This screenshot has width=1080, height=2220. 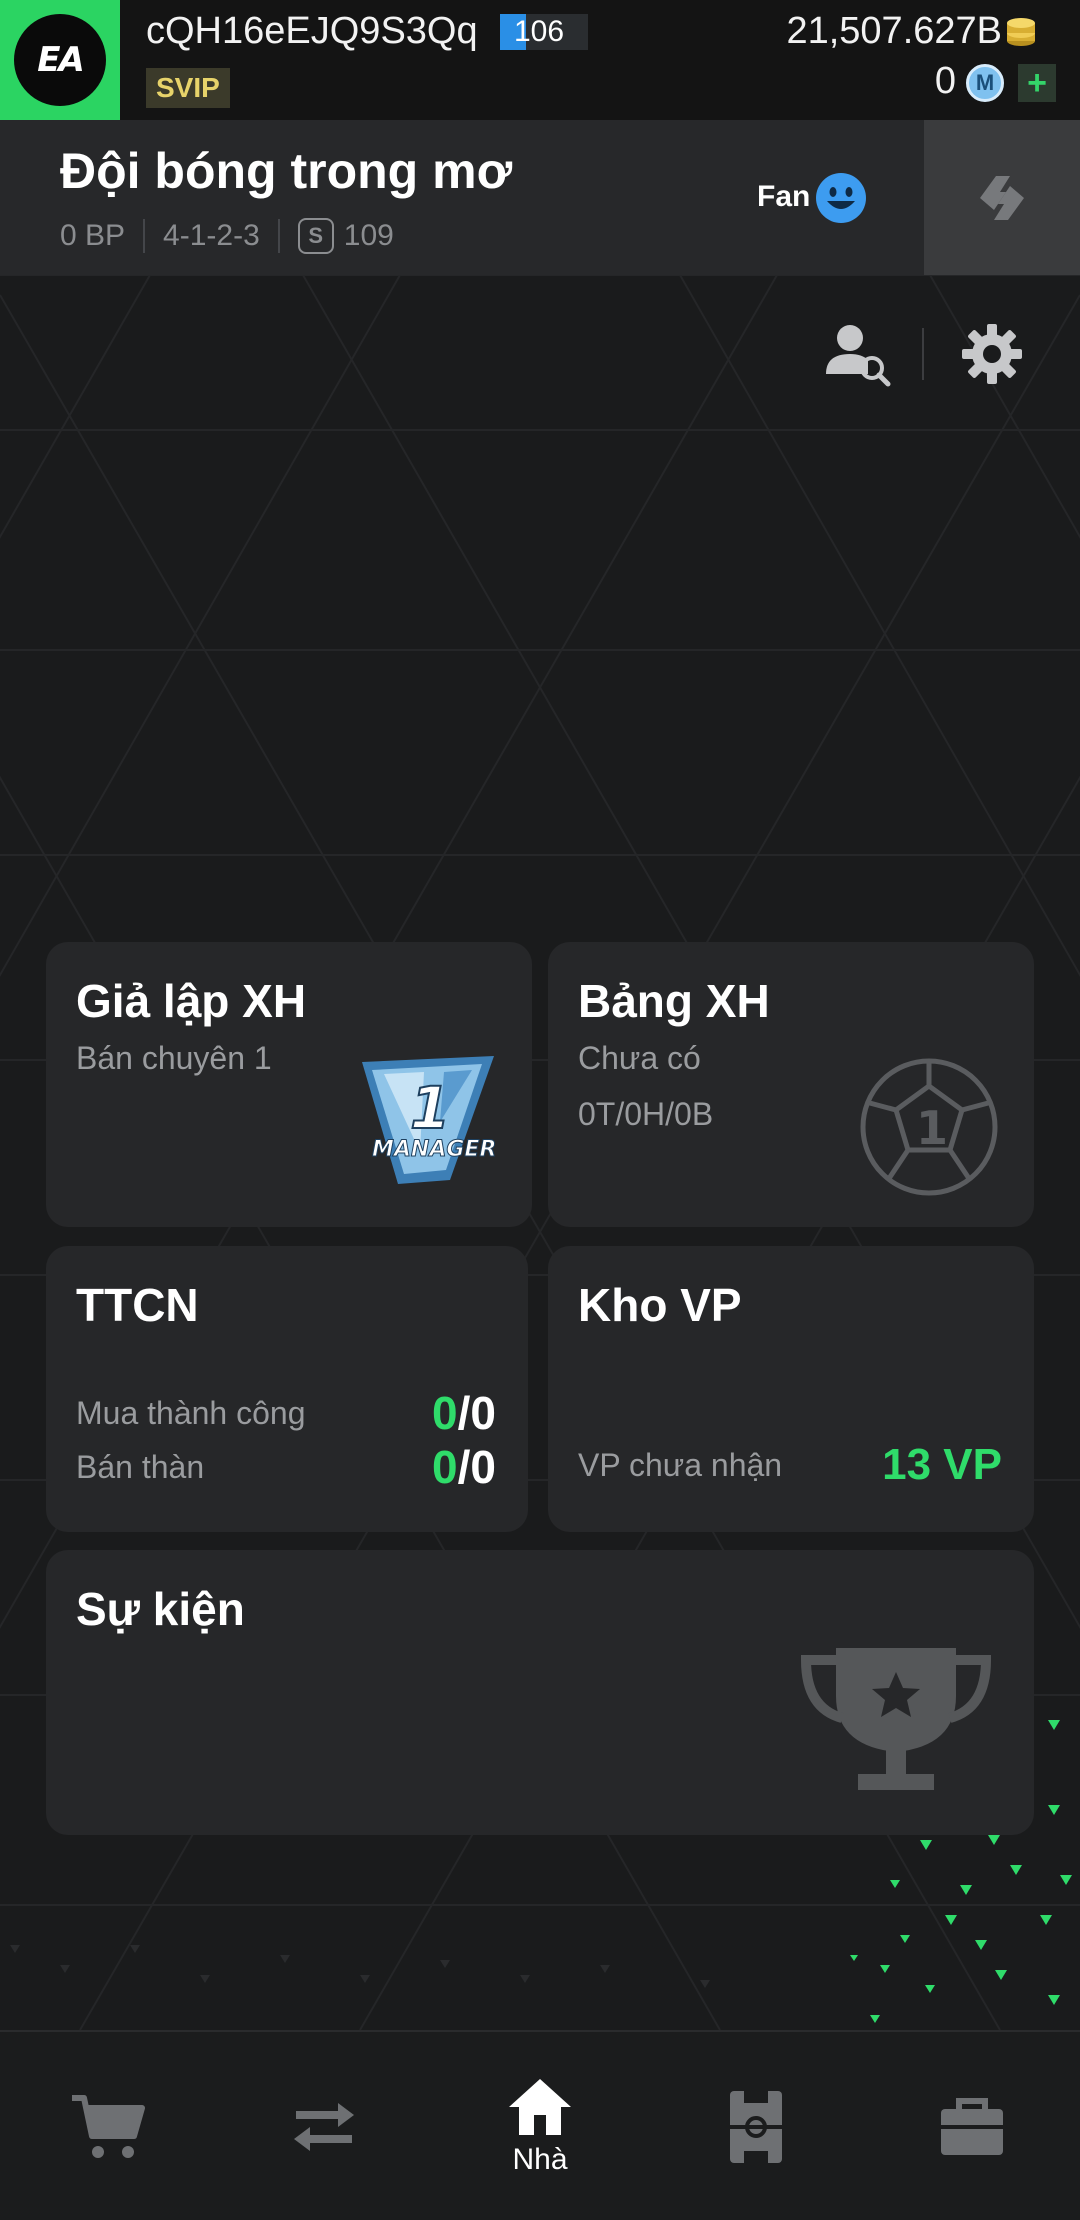 I want to click on ea-logo: EA, so click(x=60, y=60).